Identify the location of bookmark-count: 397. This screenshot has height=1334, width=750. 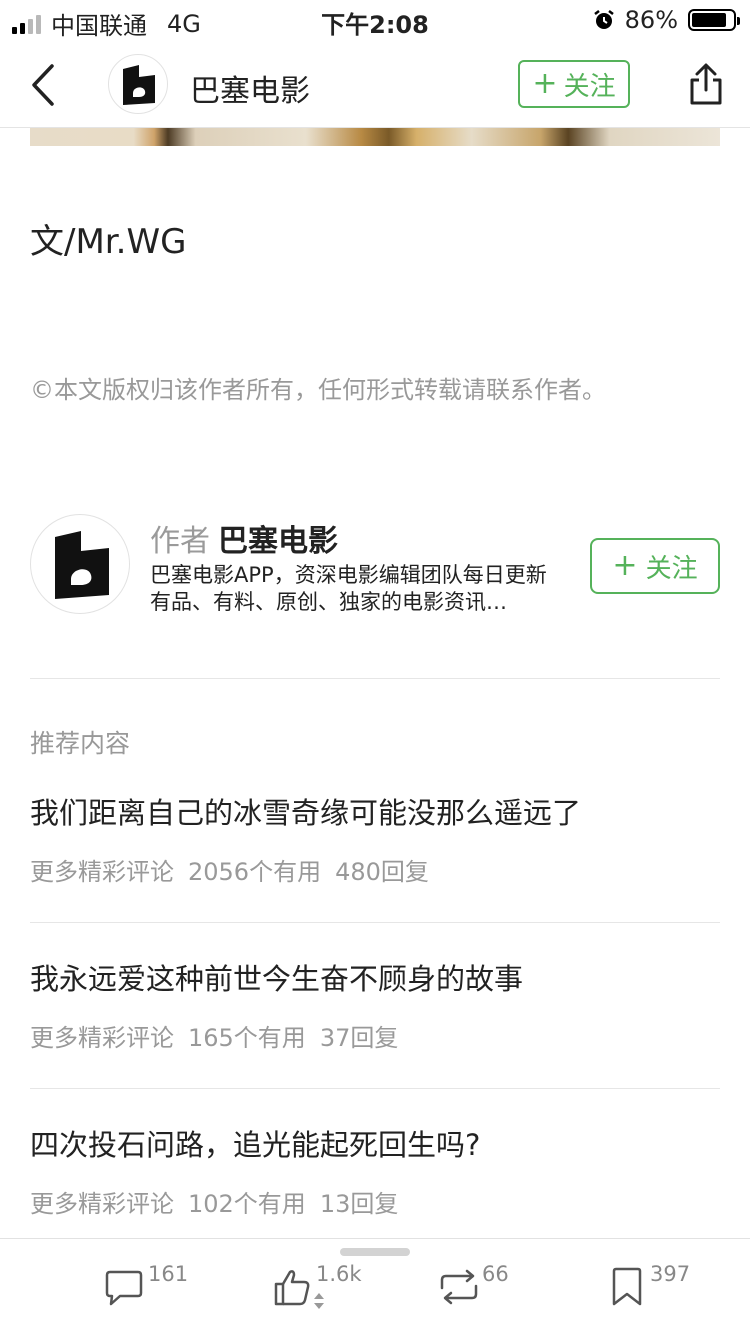
(670, 1274).